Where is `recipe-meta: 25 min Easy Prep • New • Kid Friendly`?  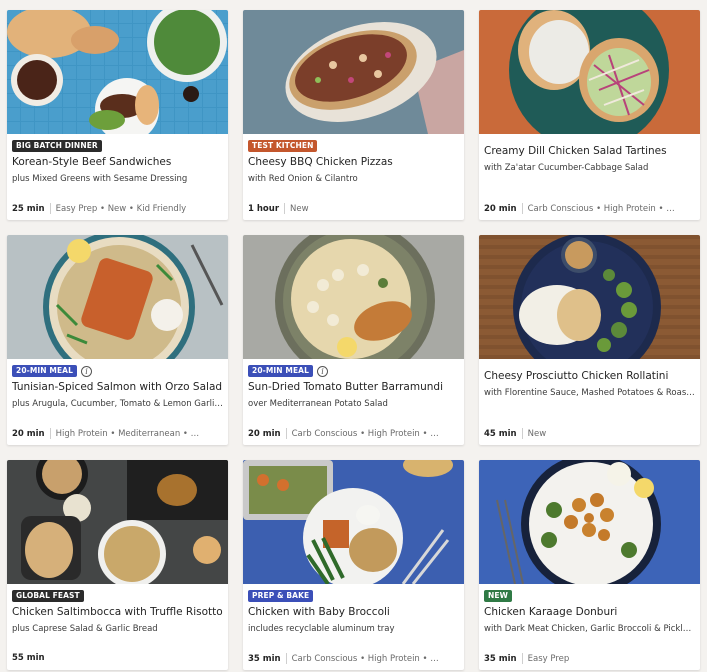 recipe-meta: 25 min Easy Prep • New • Kid Friendly is located at coordinates (118, 208).